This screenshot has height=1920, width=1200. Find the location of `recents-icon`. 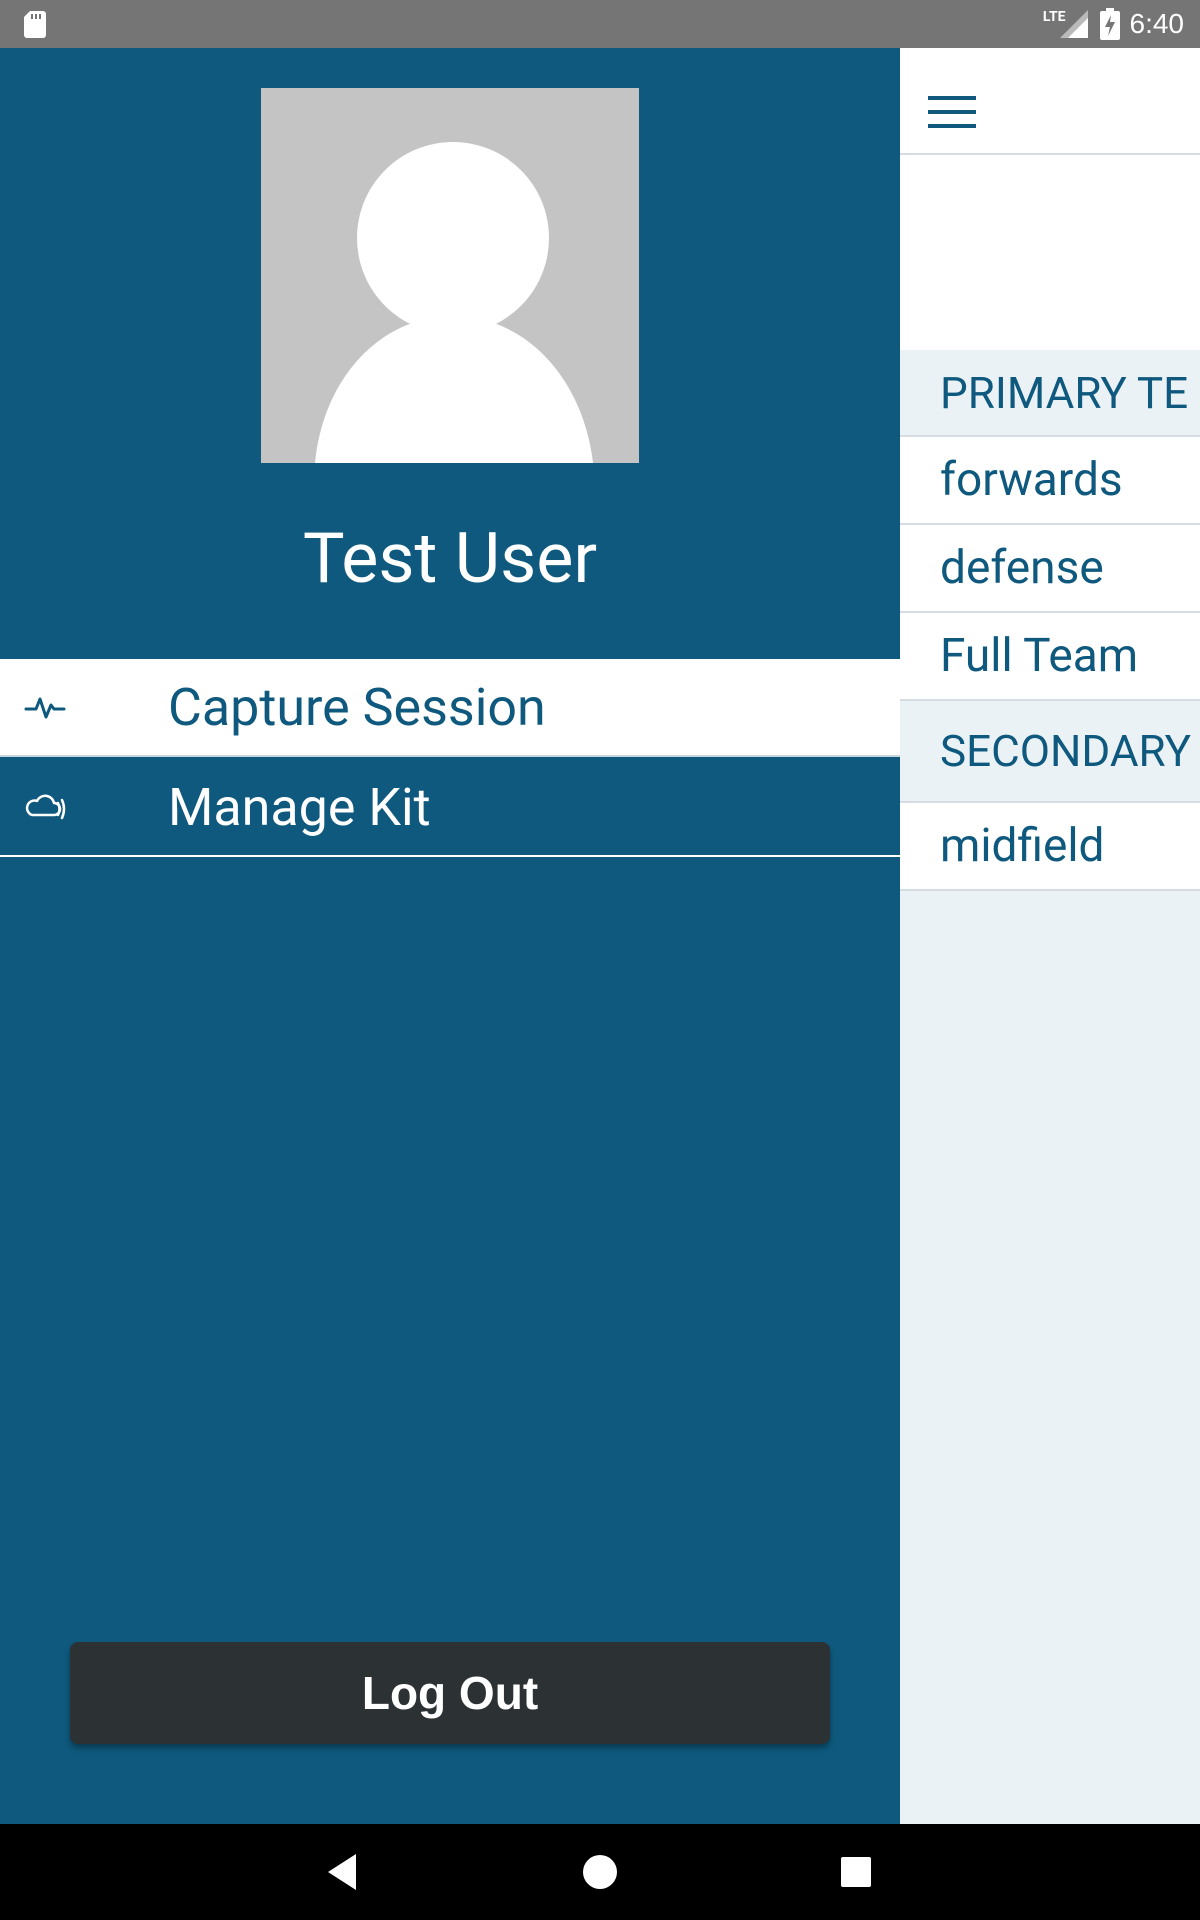

recents-icon is located at coordinates (856, 1872).